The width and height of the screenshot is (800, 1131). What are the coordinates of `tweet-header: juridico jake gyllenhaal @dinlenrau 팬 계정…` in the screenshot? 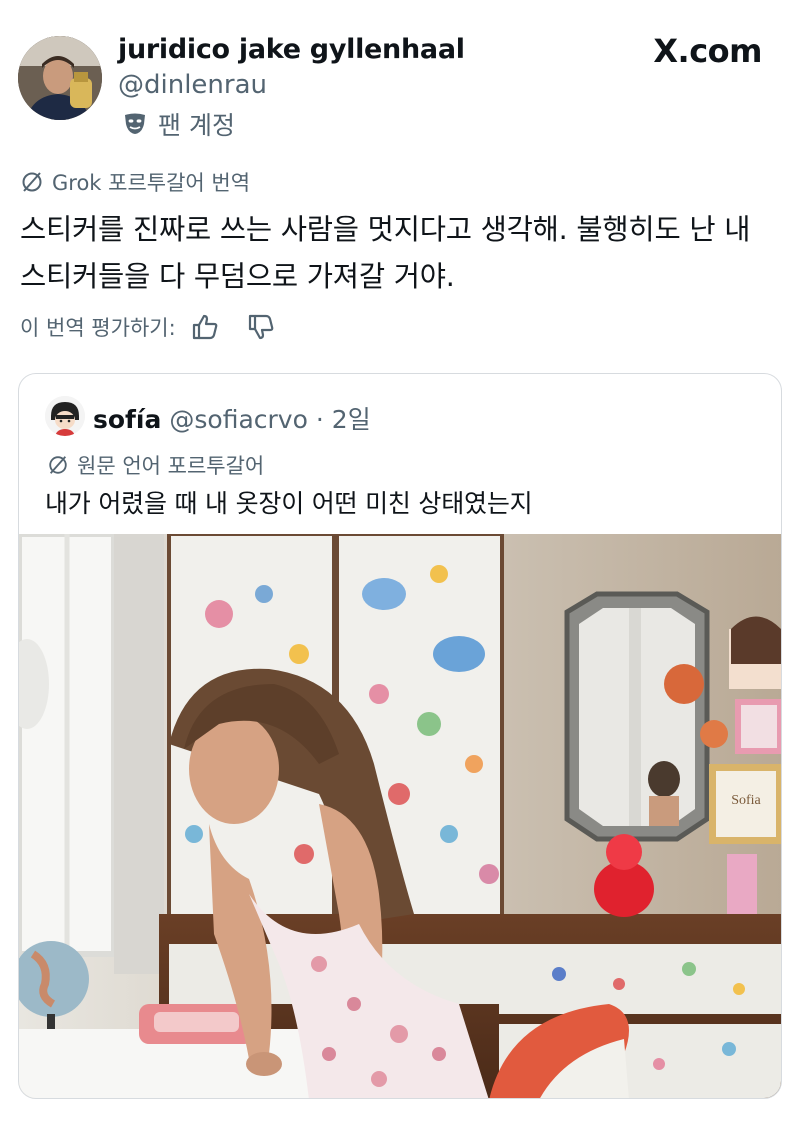 It's located at (400, 87).